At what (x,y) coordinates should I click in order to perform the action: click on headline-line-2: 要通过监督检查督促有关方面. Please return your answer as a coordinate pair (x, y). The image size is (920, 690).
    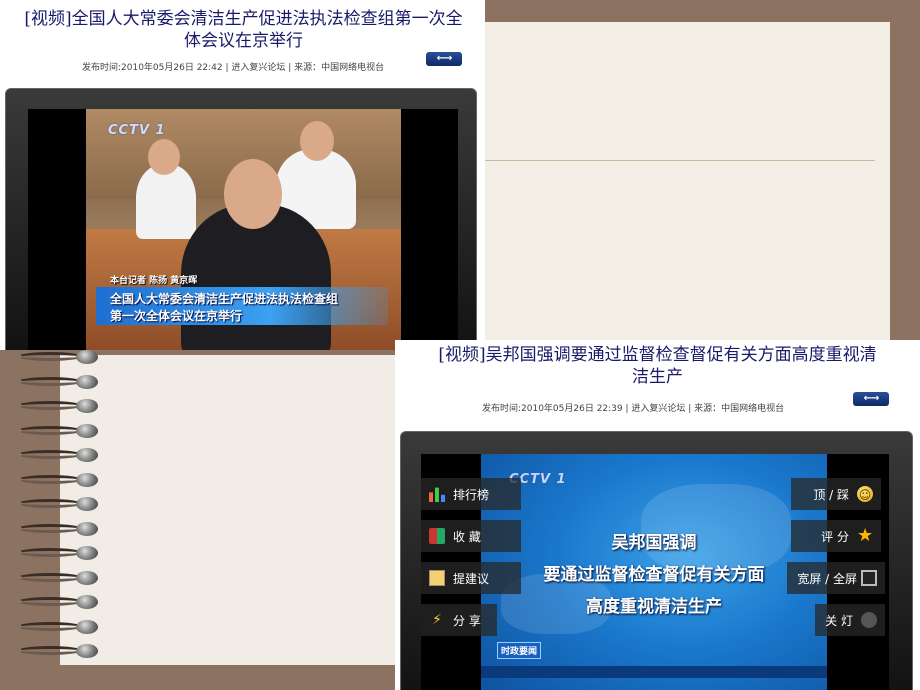
    Looking at the image, I should click on (654, 575).